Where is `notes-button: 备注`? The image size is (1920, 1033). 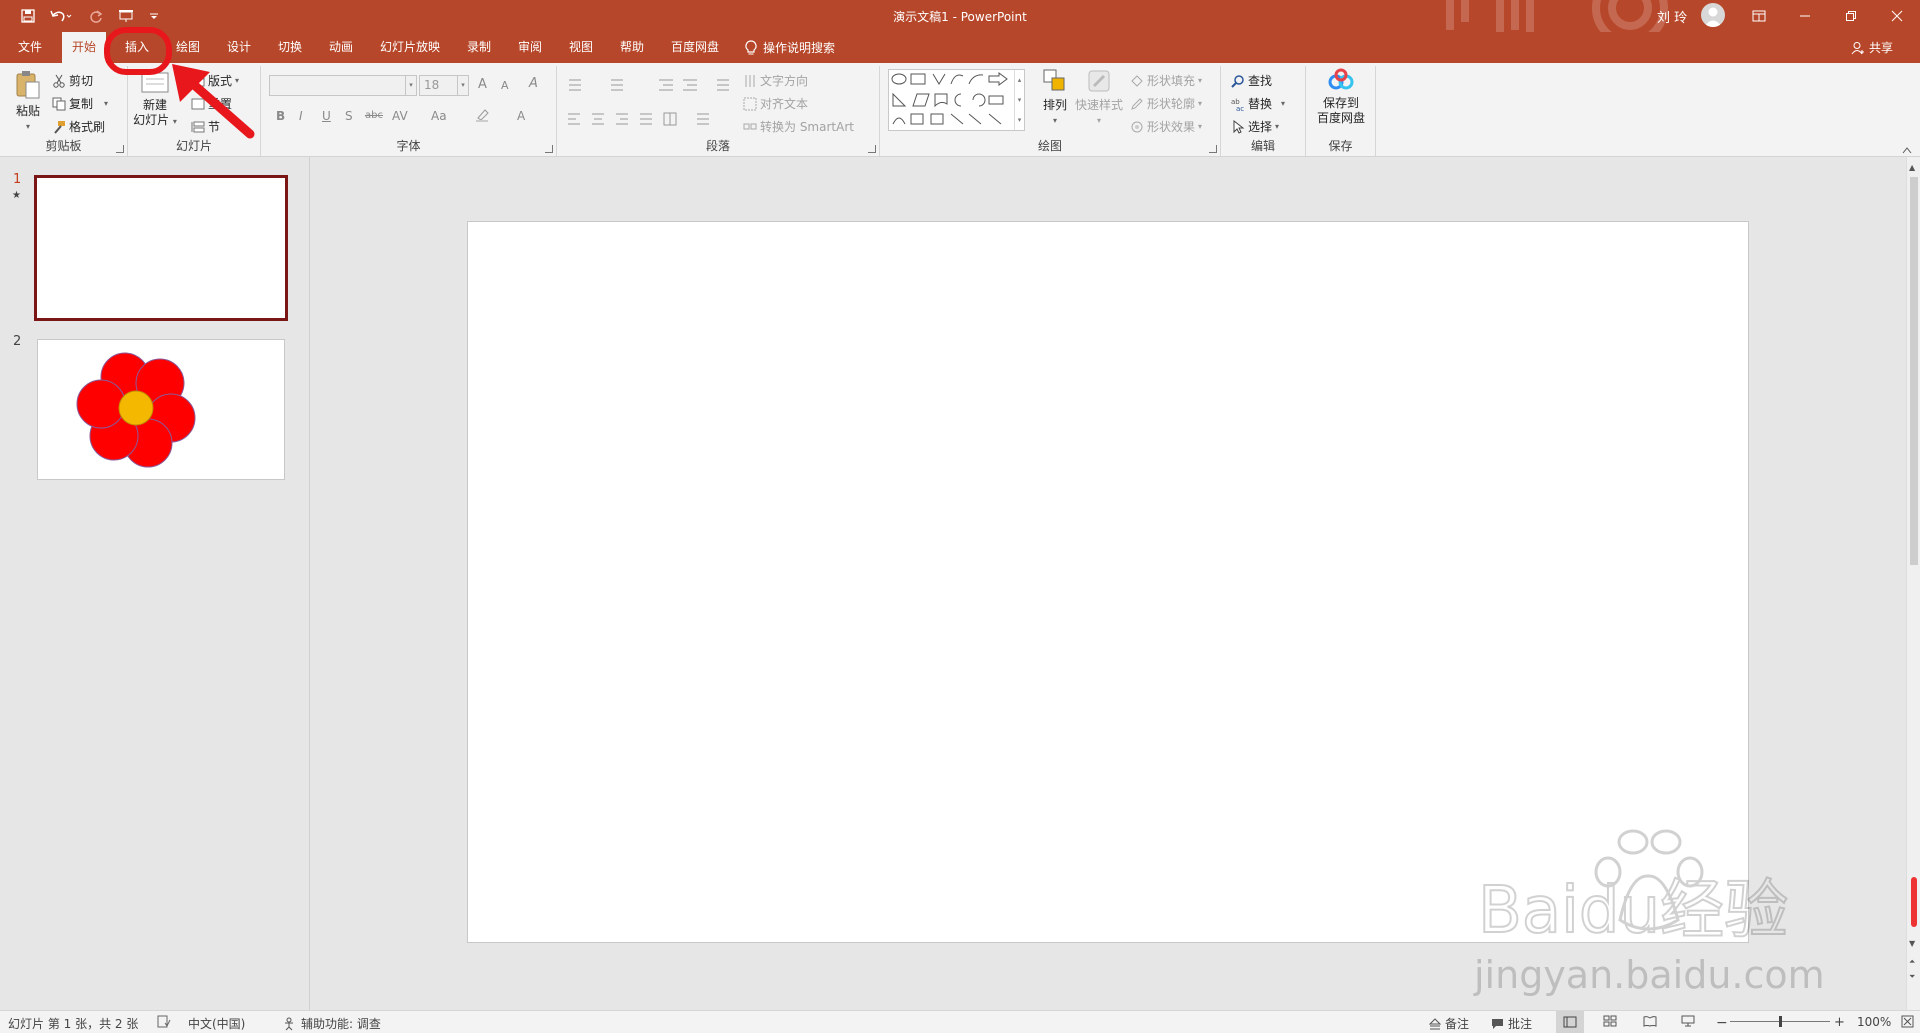 notes-button: 备注 is located at coordinates (1449, 1023).